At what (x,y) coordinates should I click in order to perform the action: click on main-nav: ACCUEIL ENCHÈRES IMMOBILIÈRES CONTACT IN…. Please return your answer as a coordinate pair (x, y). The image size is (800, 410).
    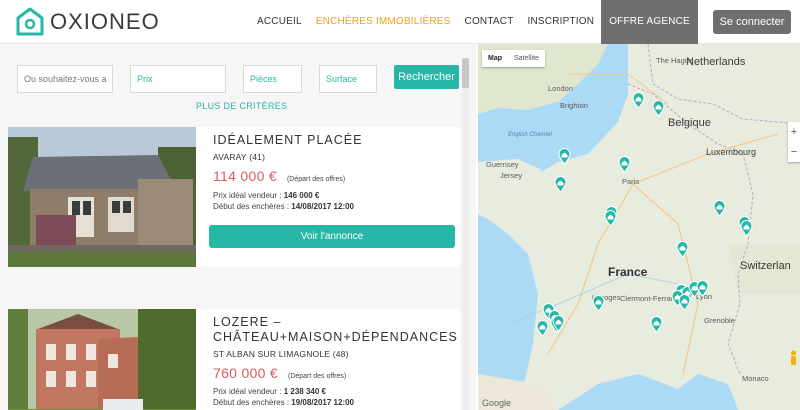
    Looking at the image, I should click on (474, 22).